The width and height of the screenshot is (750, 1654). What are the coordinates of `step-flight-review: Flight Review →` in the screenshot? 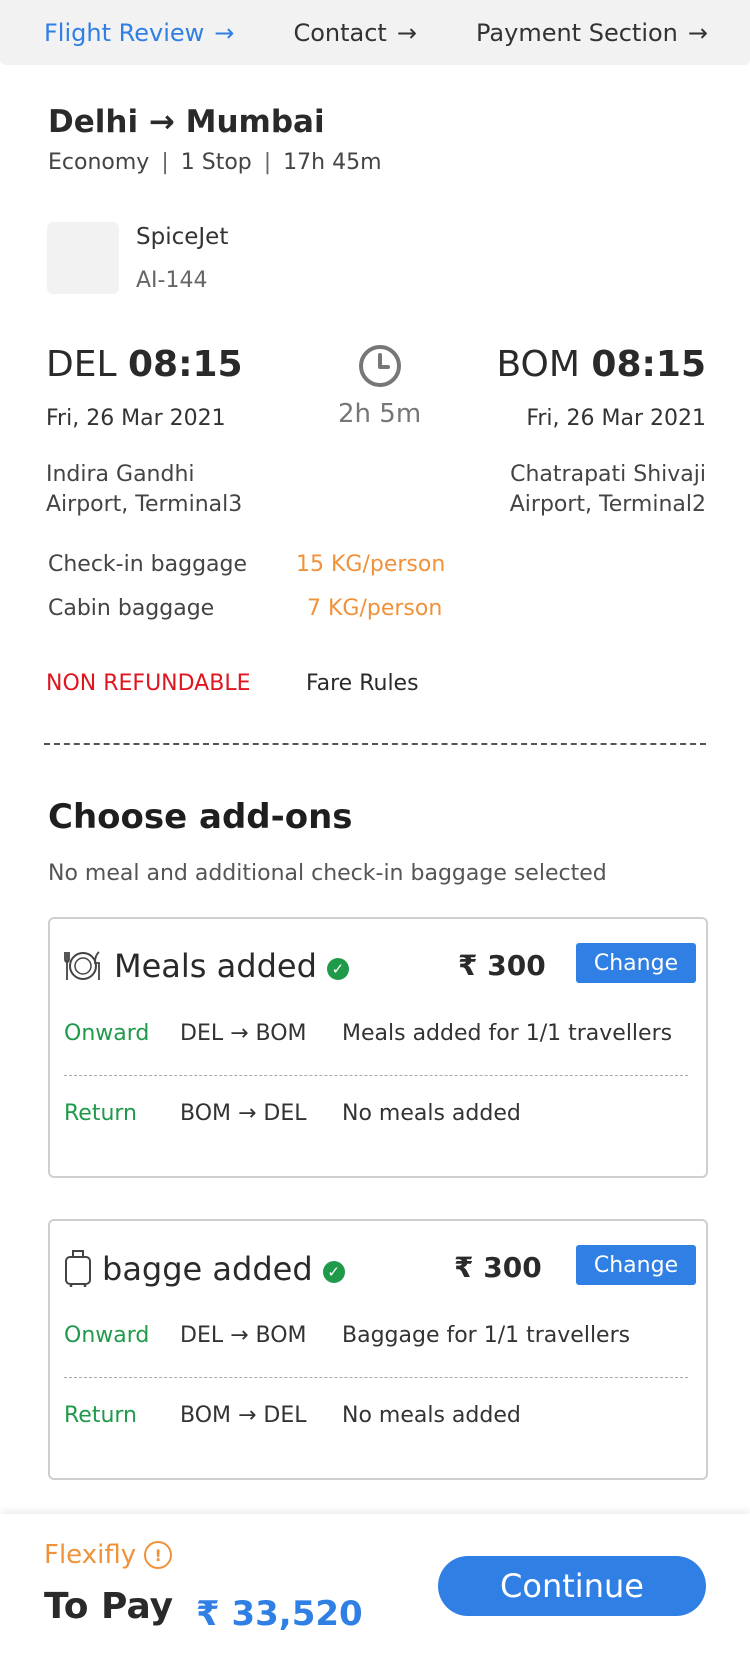 It's located at (139, 33).